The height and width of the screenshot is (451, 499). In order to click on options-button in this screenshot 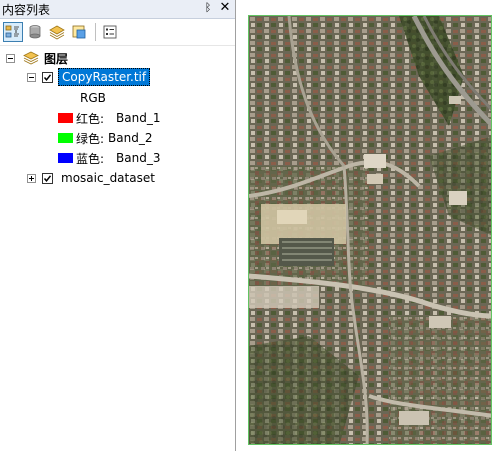, I will do `click(110, 32)`.